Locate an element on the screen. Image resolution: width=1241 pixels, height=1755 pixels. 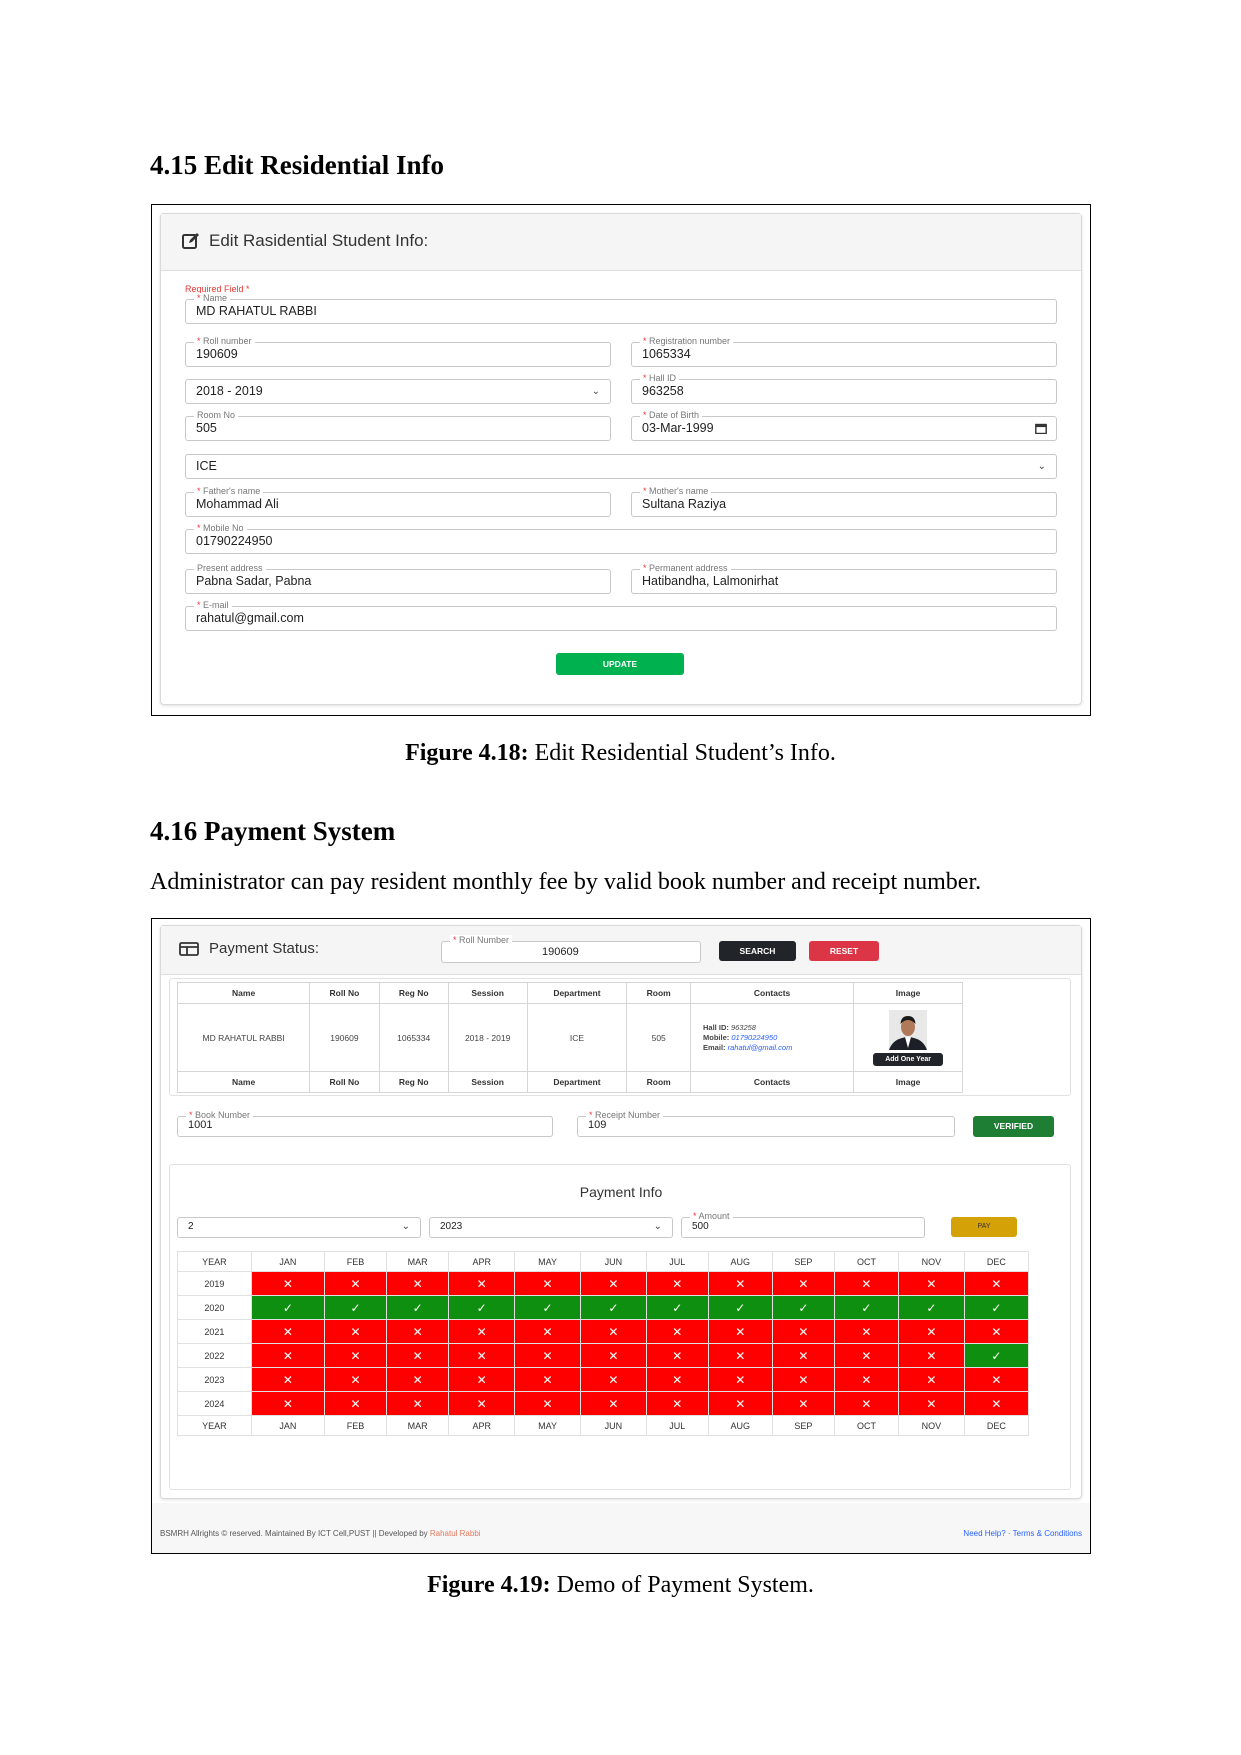
col-session: Session is located at coordinates (487, 1082).